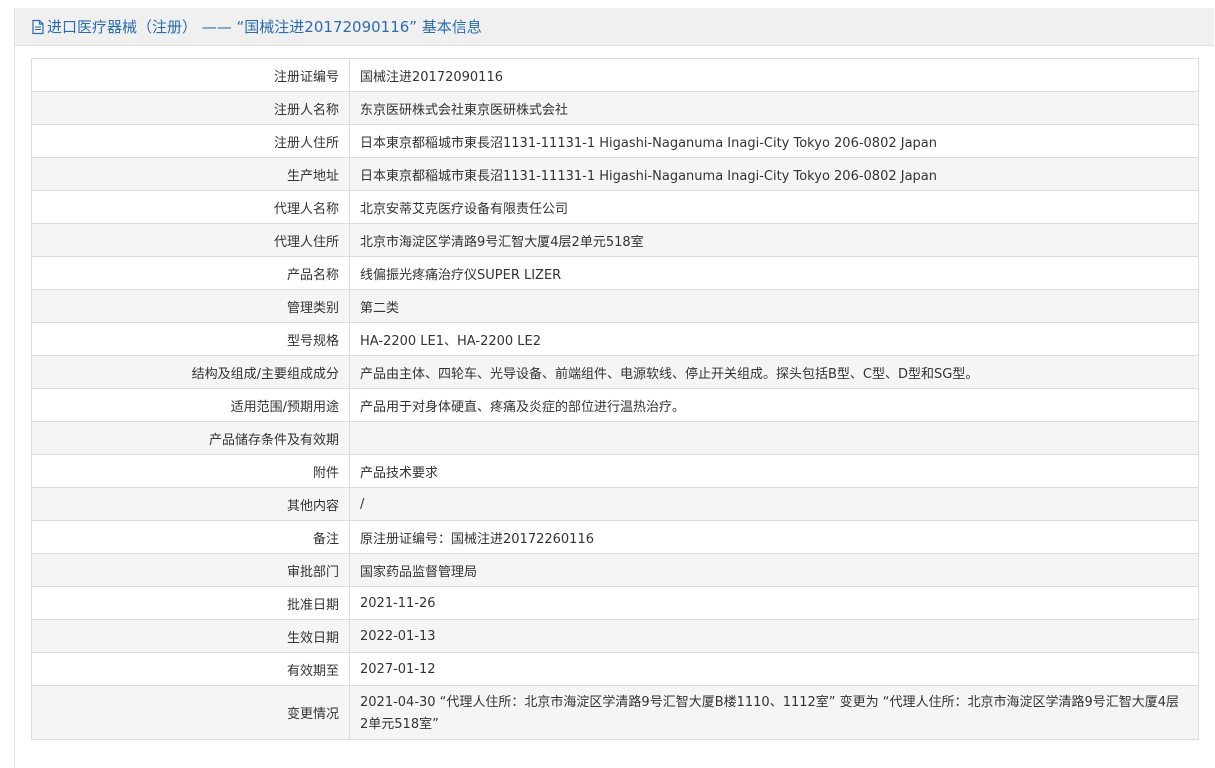 The width and height of the screenshot is (1215, 768). I want to click on row-label: 批准日期, so click(190, 603).